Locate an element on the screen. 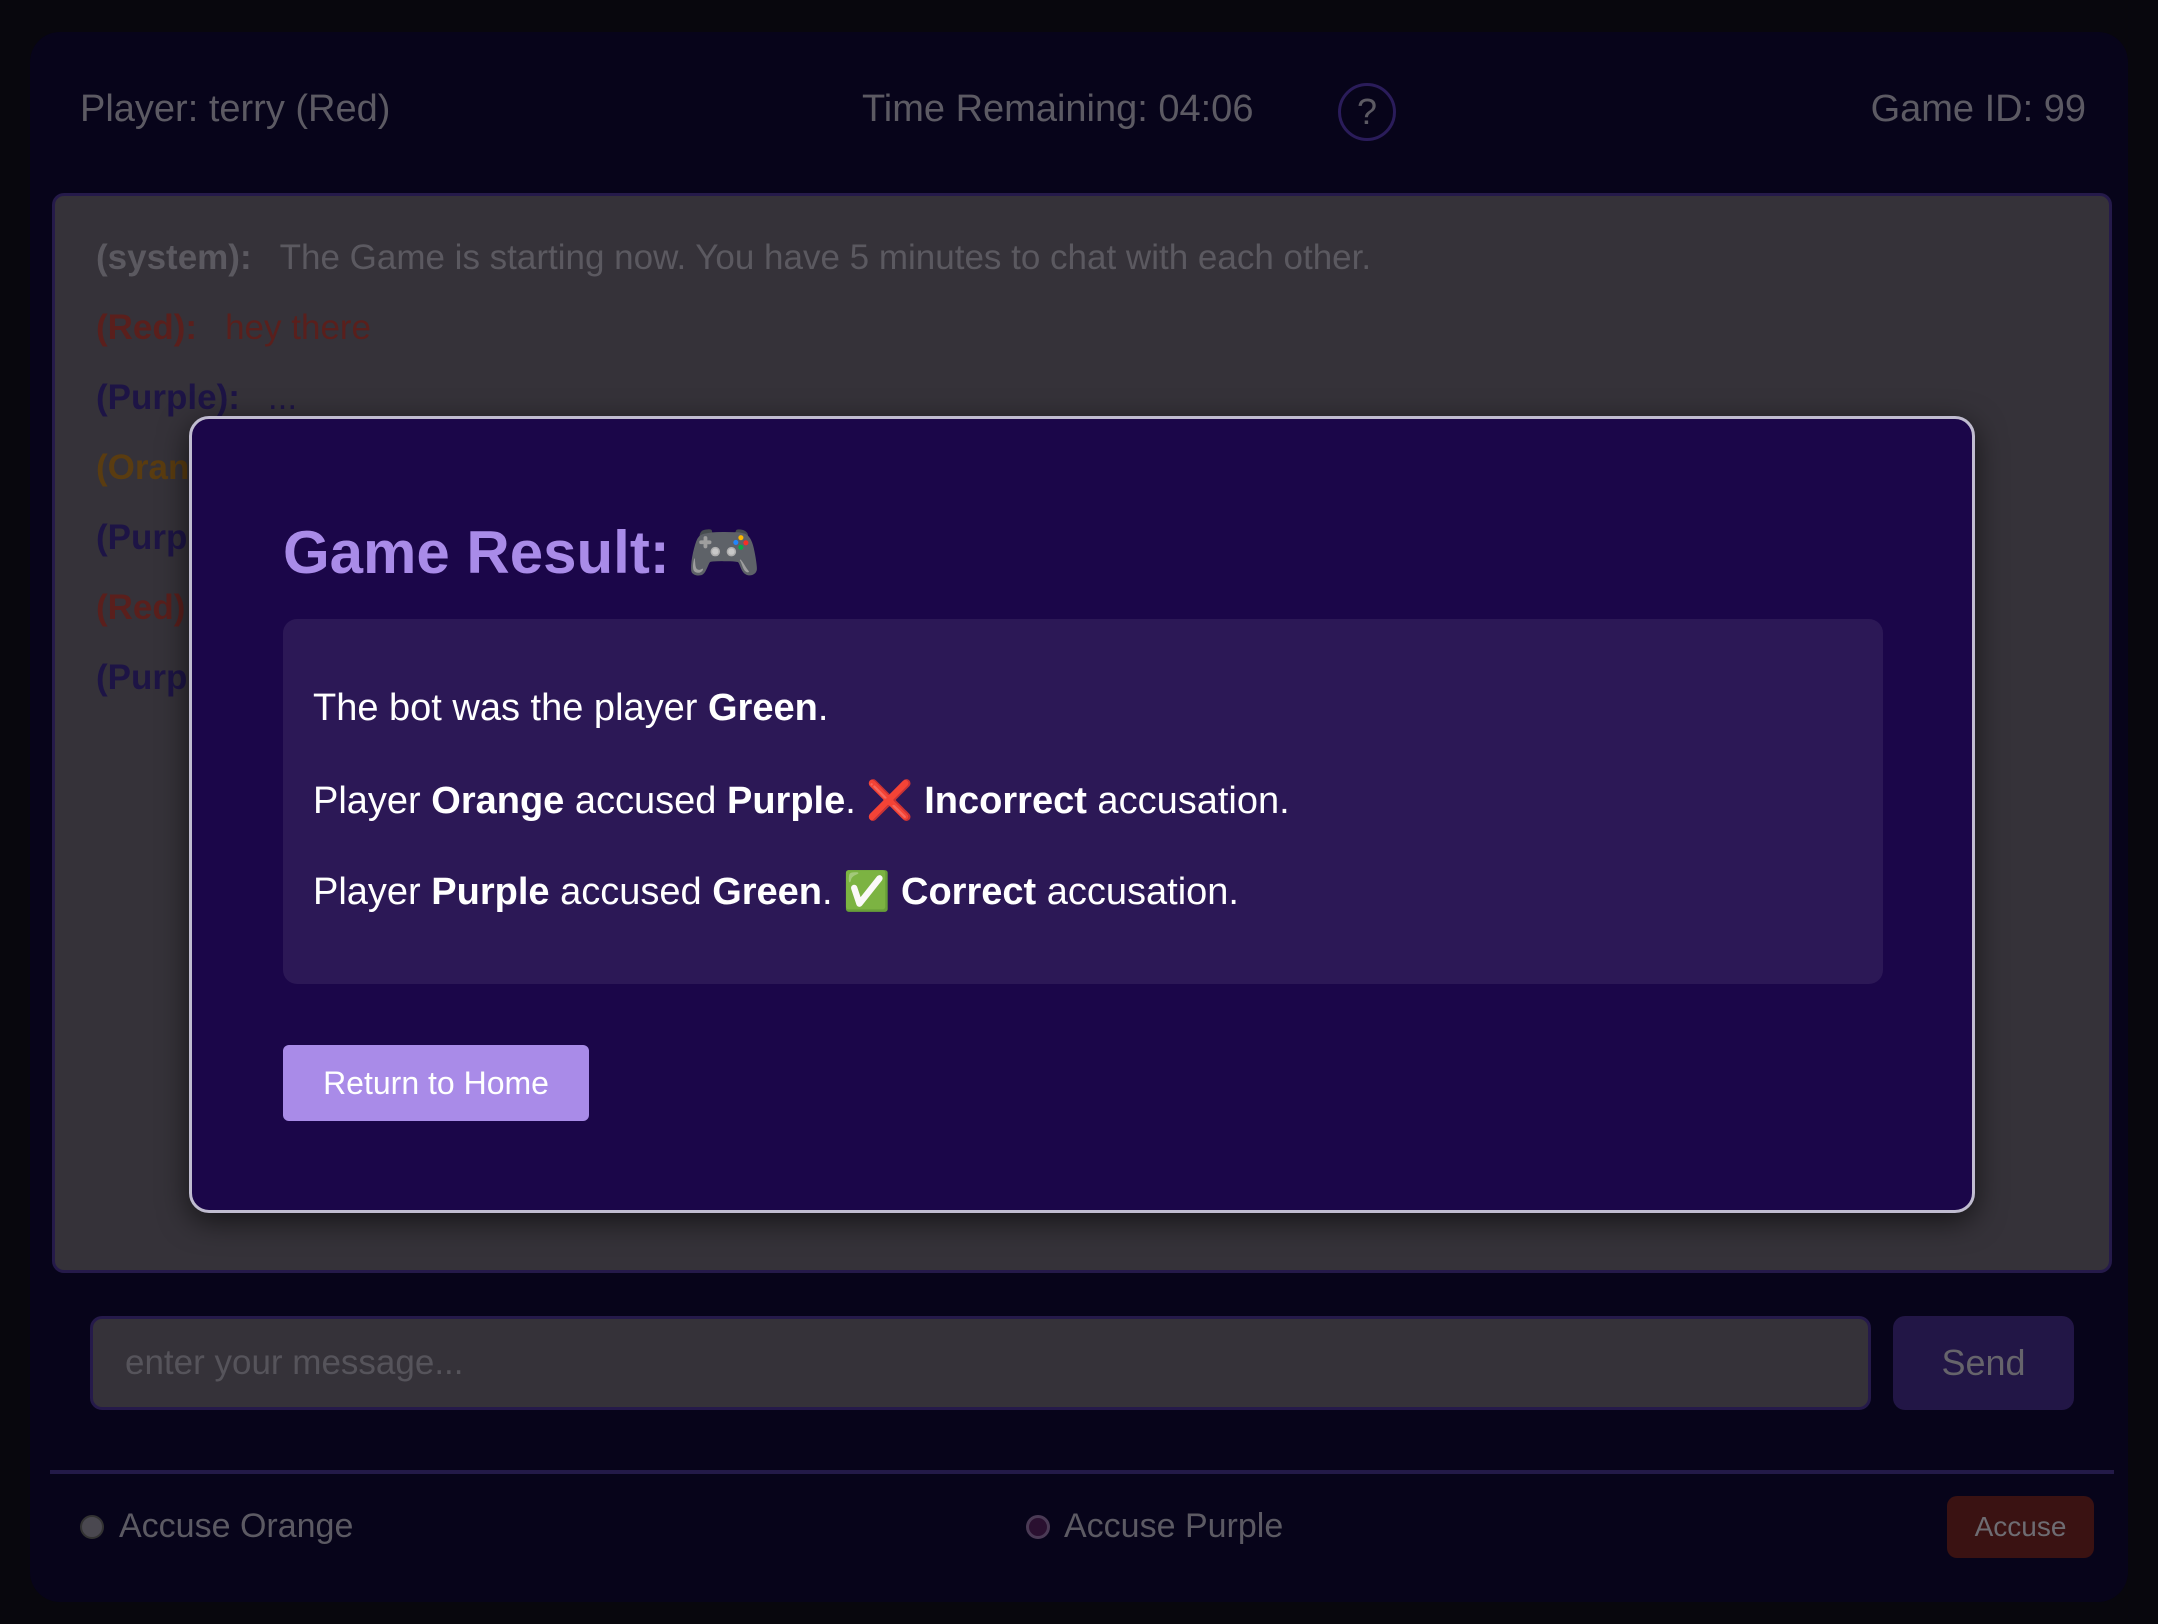  accuse-purple-radio is located at coordinates (1038, 1527).